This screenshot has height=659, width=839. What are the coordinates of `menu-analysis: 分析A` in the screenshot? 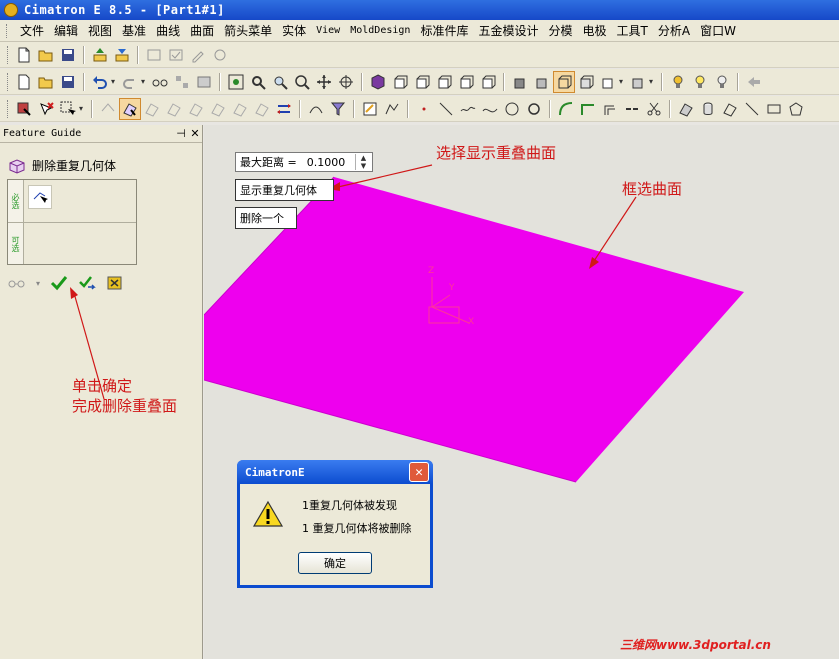 It's located at (674, 30).